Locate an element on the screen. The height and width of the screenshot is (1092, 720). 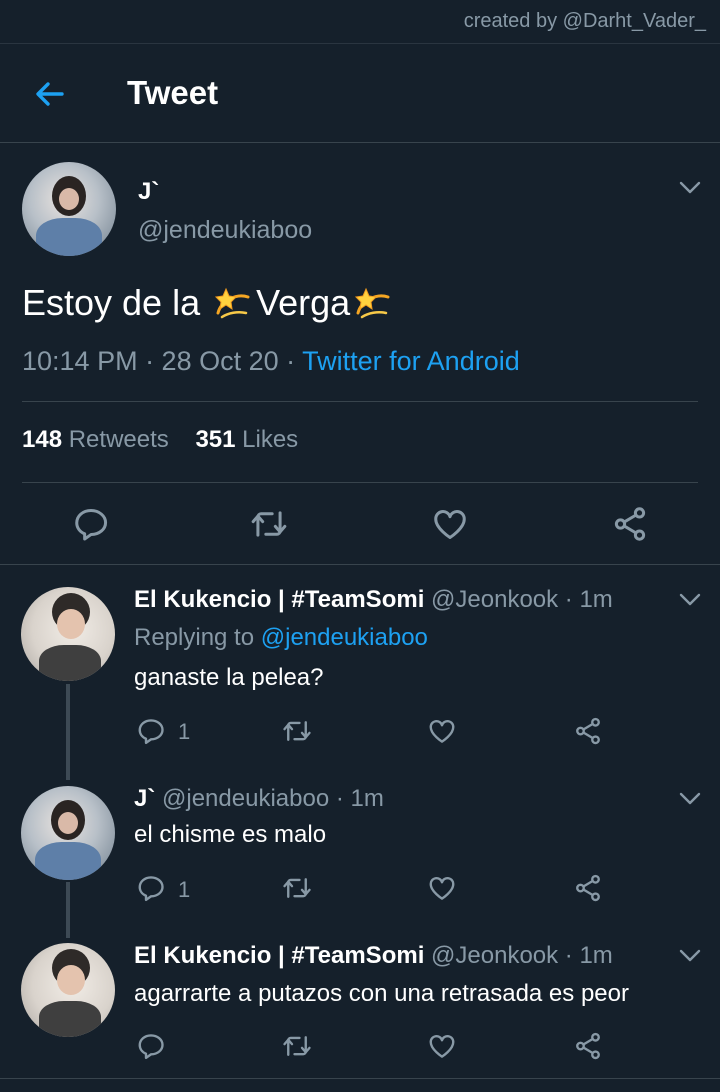
reply-author-handle: @jendeukiaboo · 1m is located at coordinates (273, 798).